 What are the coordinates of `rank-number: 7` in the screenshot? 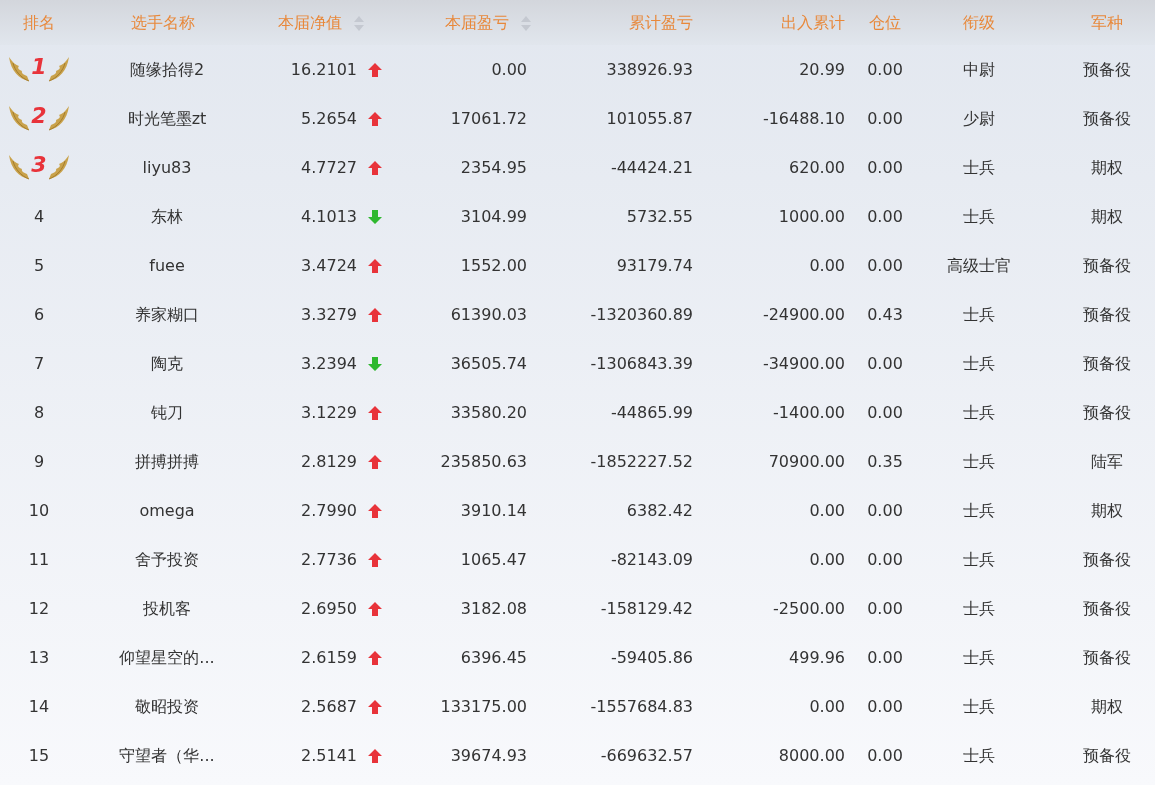 It's located at (39, 363).